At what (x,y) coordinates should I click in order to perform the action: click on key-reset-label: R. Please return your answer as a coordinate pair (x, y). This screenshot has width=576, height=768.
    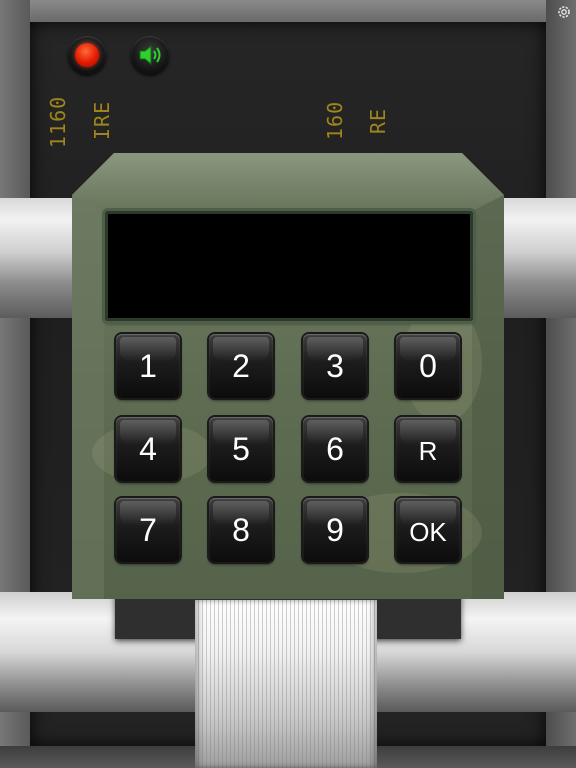
    Looking at the image, I should click on (428, 451).